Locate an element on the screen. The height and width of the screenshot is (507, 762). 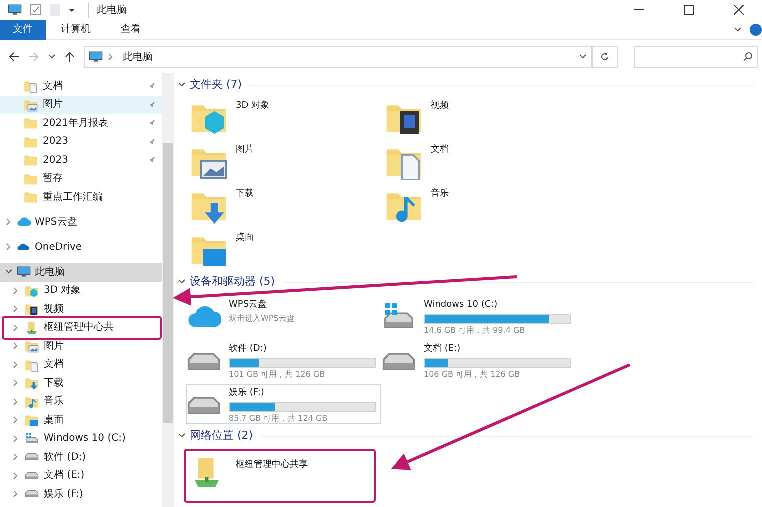
folder-tile: 3D 对象 is located at coordinates (287, 118).